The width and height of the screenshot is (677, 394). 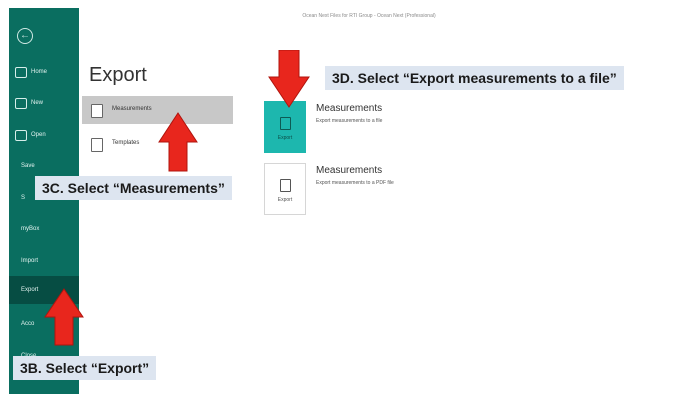 I want to click on sidebar-item-label: Home, so click(x=39, y=72).